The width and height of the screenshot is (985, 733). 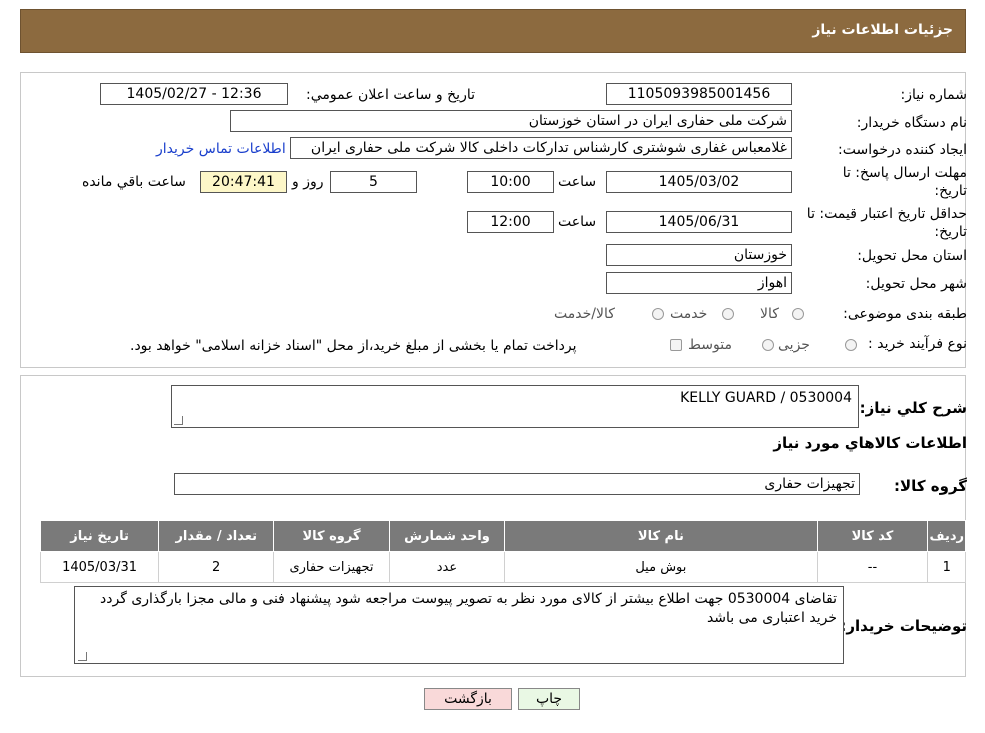 I want to click on deadline-date-field: 1405/03/02, so click(x=699, y=182).